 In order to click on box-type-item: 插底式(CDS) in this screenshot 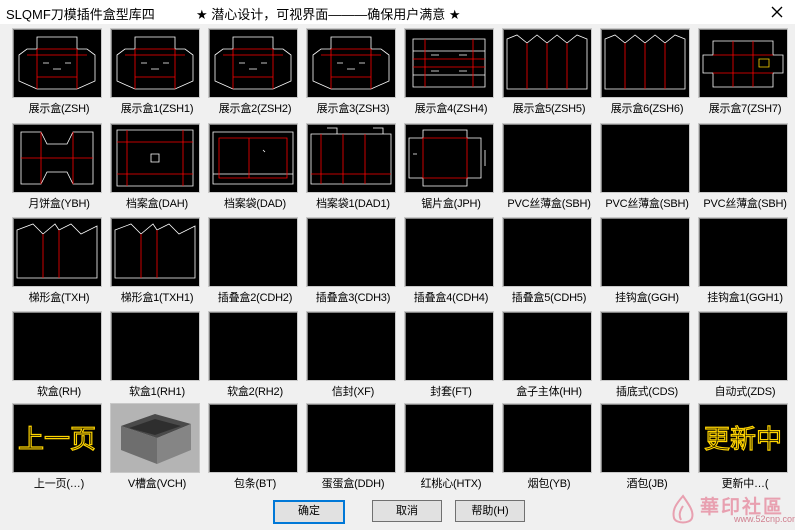, I will do `click(647, 356)`.